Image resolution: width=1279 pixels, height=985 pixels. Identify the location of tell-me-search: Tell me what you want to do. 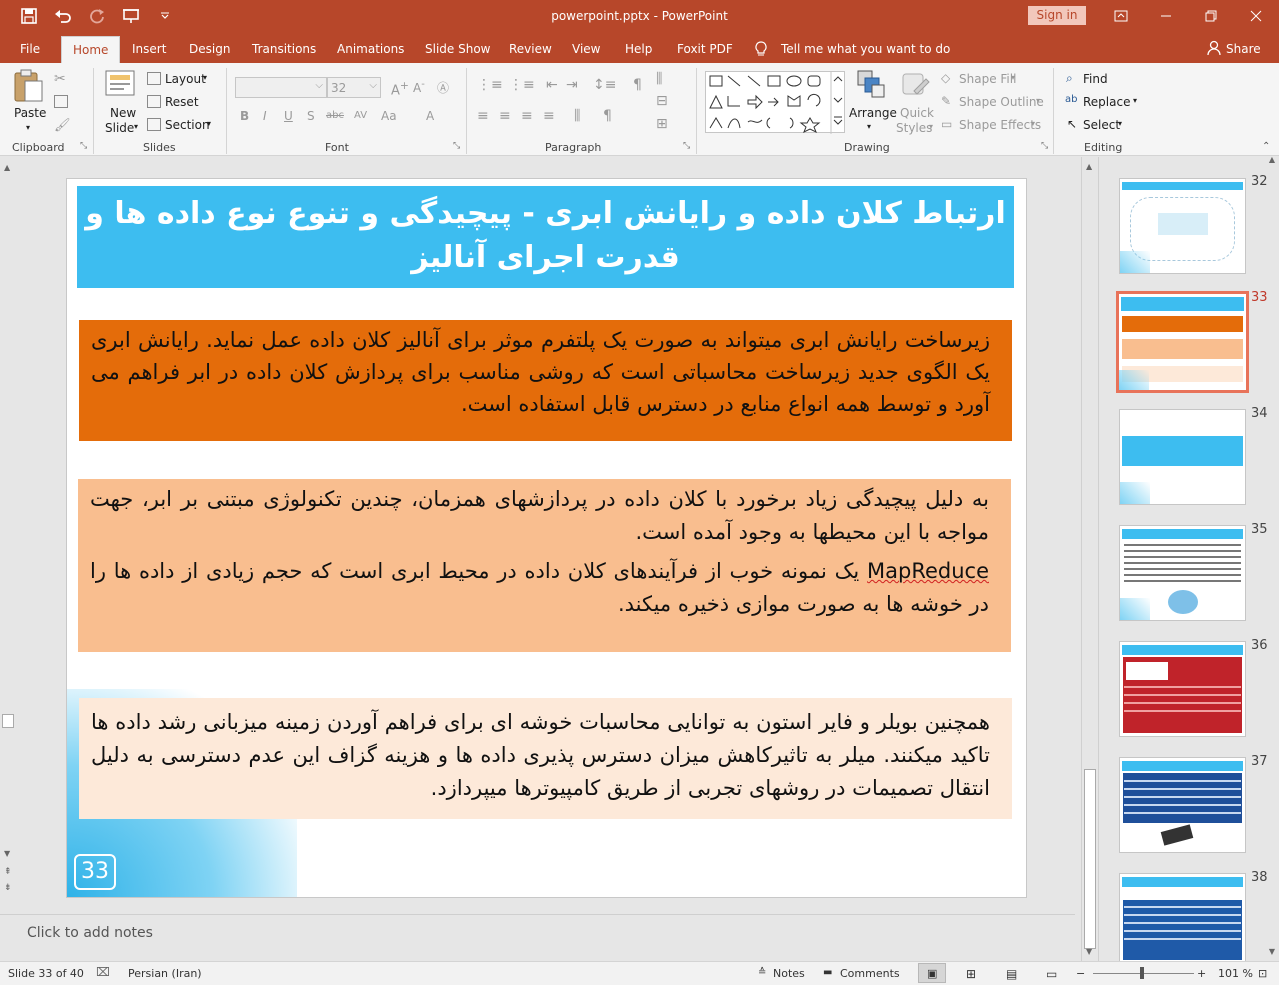
(865, 49).